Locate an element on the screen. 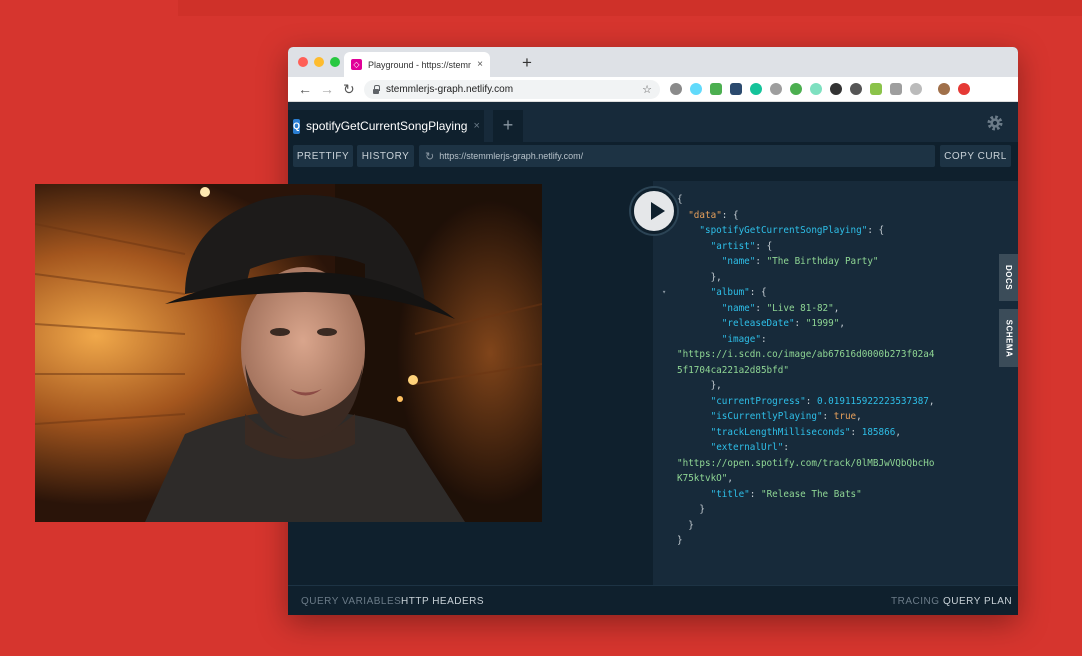 This screenshot has width=1082, height=656. address-url: stemmlerjs-graph.netlify.com is located at coordinates (450, 89).